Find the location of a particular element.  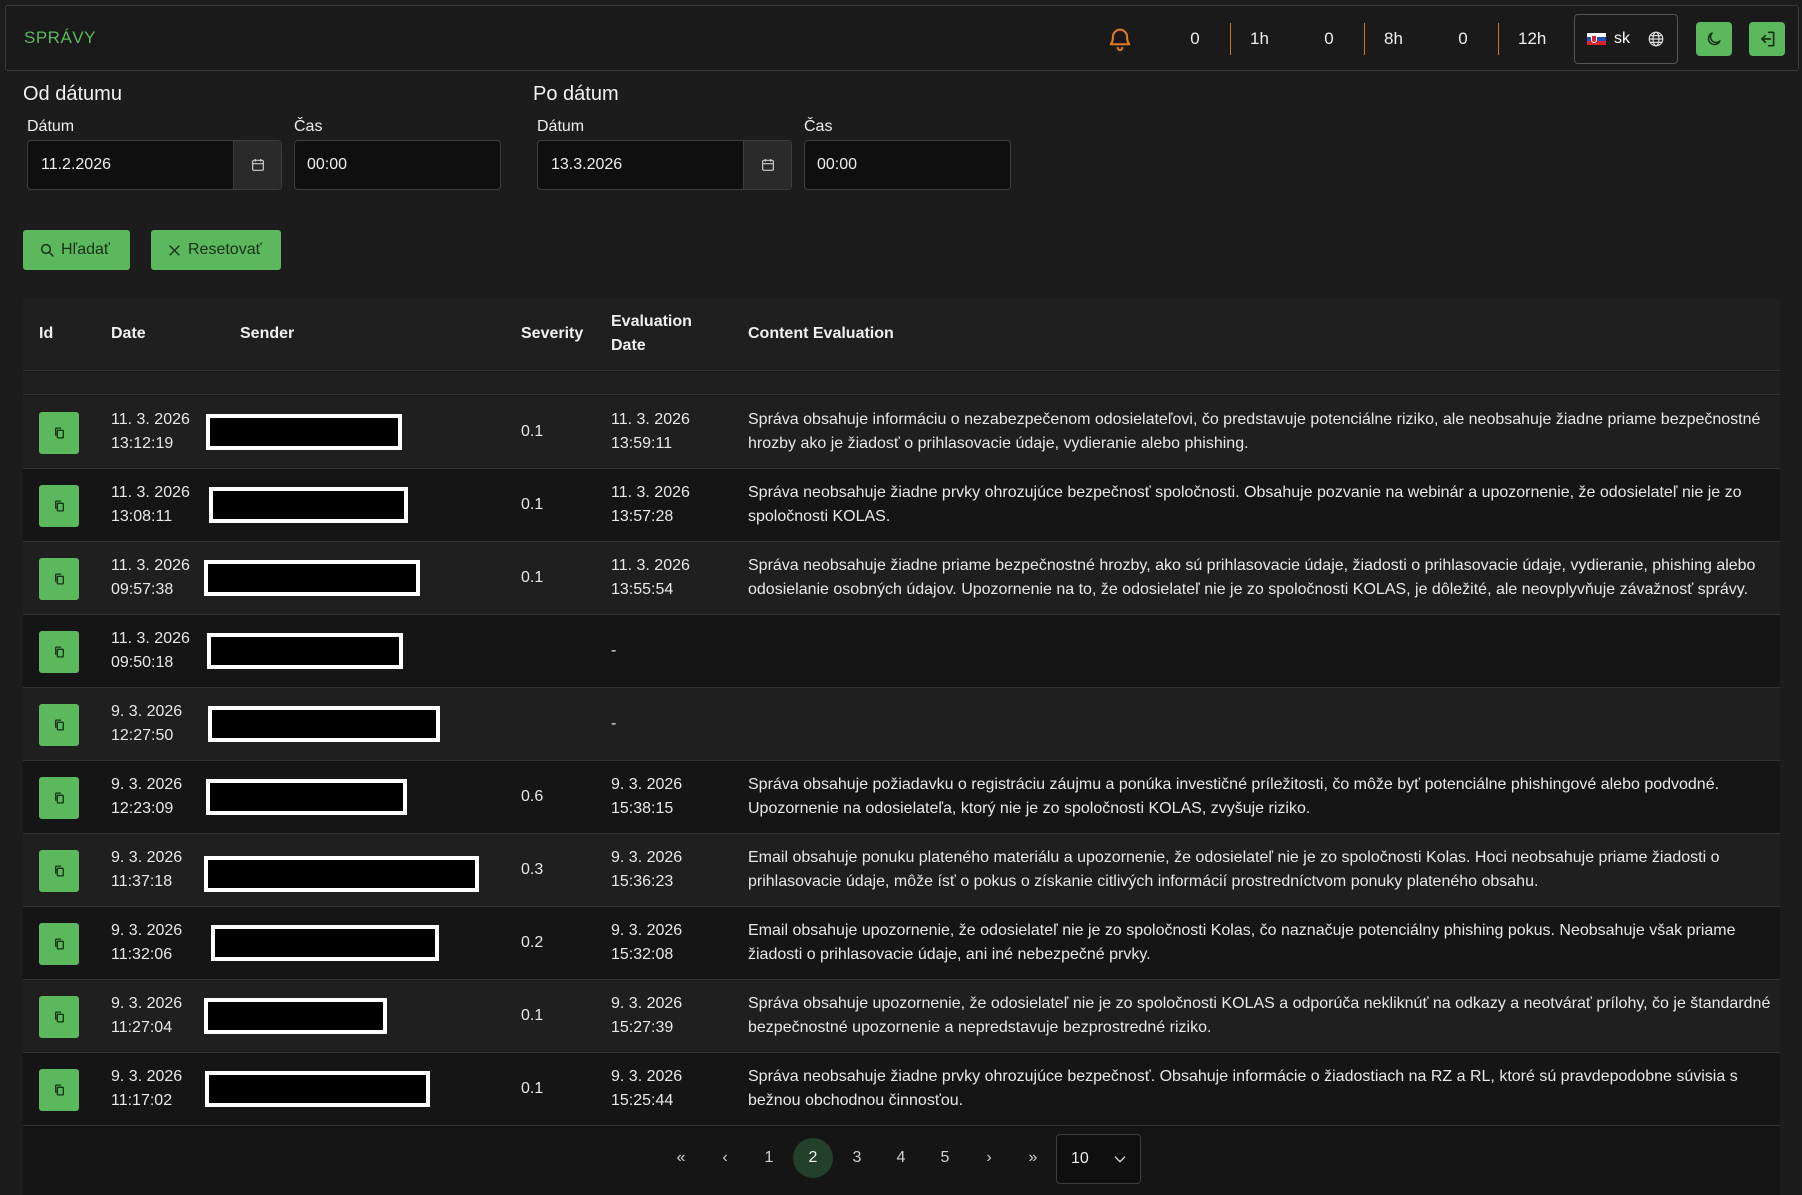

date-cell: 11. 3. 2026 13:12:19 is located at coordinates (150, 432).